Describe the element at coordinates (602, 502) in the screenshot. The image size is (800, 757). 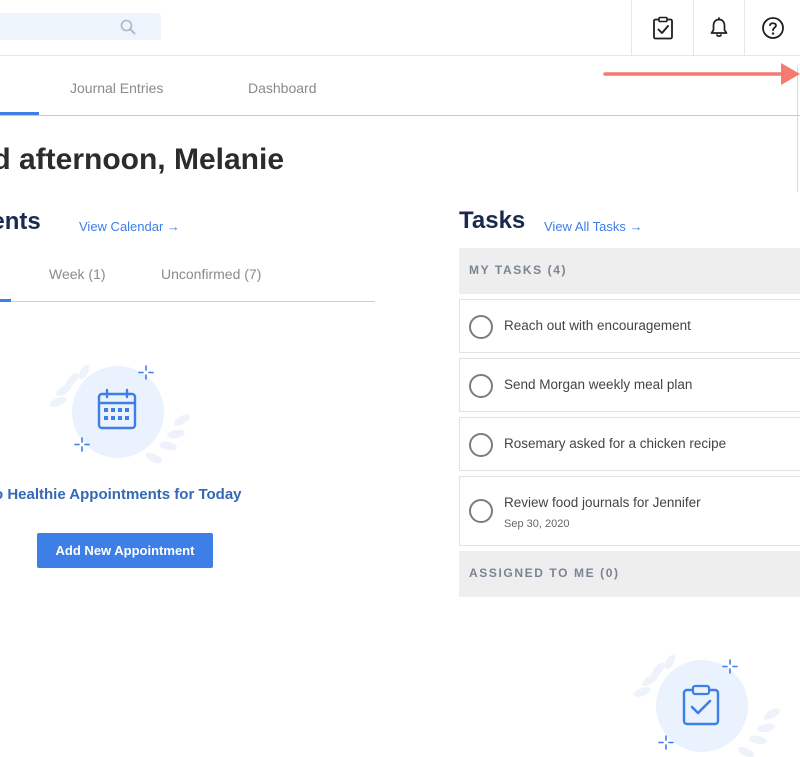
I see `task-label: Review food journals for Jennifer` at that location.